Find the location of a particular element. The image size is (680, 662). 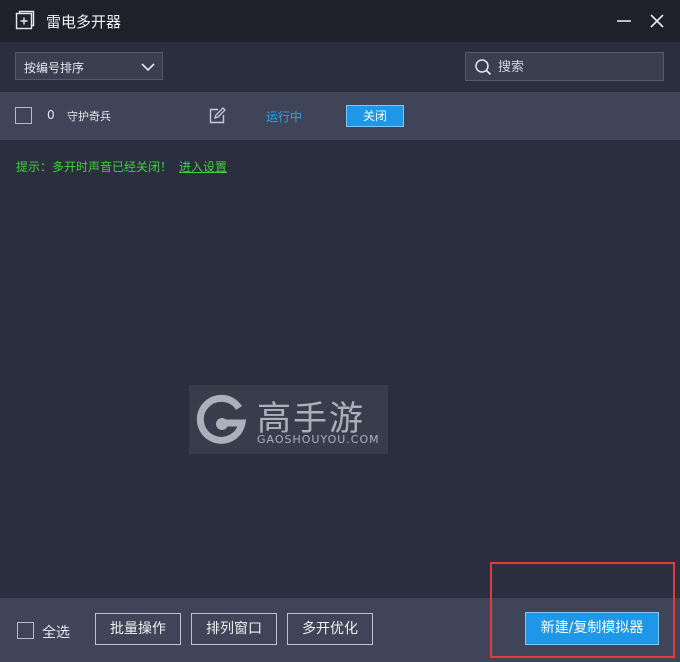

close-icon is located at coordinates (657, 21).